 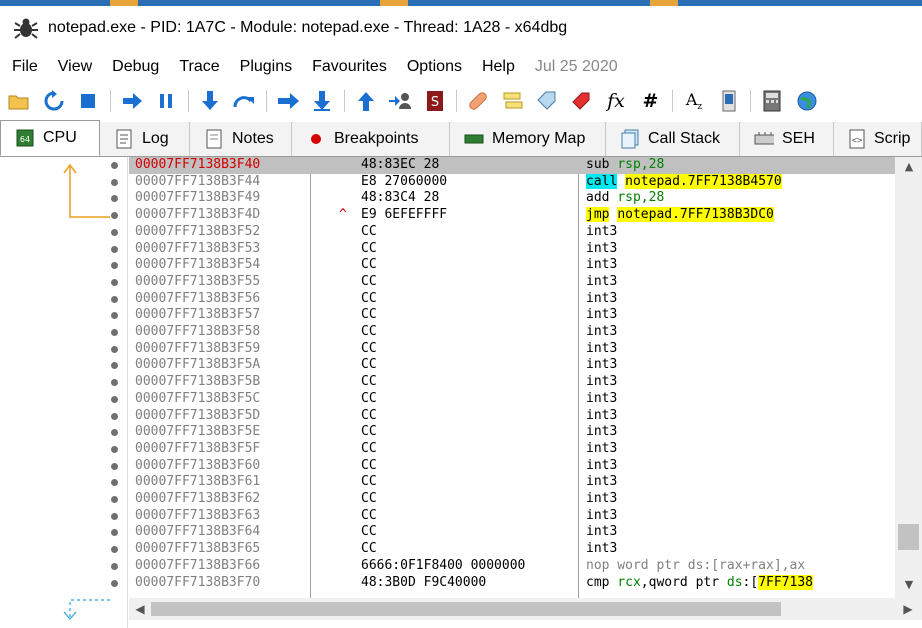 What do you see at coordinates (366, 101) in the screenshot?
I see `execute-till-return-icon` at bounding box center [366, 101].